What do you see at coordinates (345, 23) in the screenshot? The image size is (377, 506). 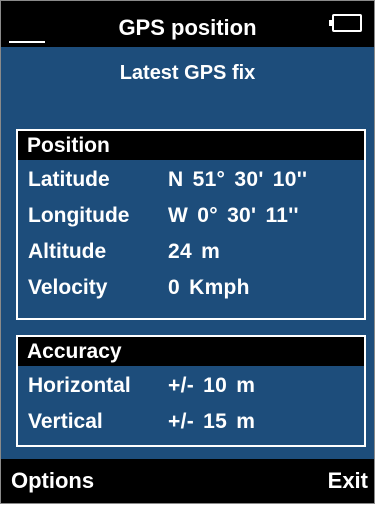 I see `battery-icon` at bounding box center [345, 23].